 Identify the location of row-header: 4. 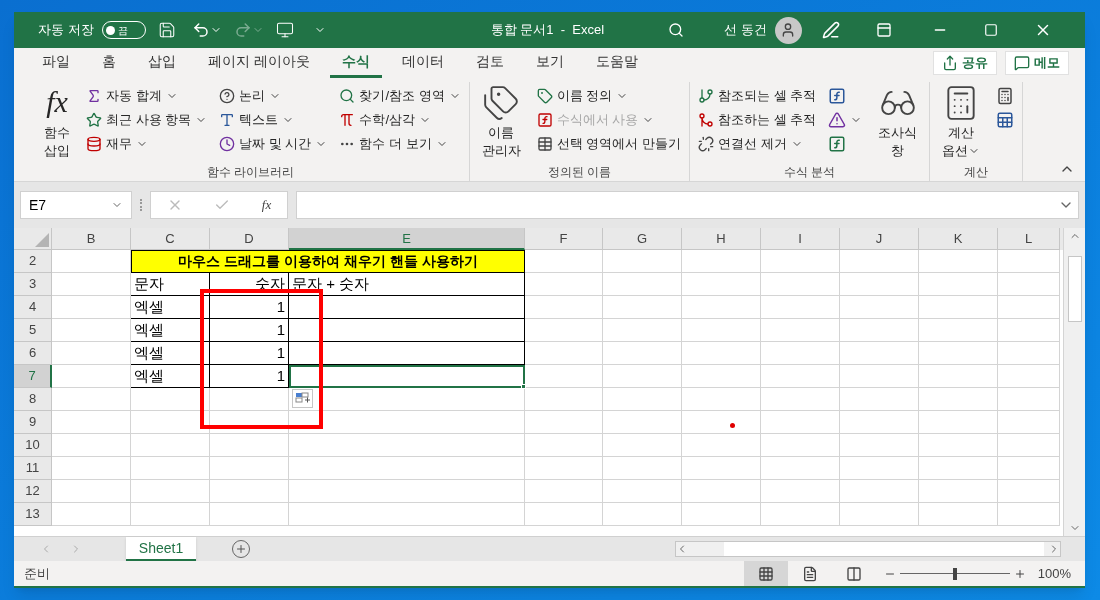
(33, 307).